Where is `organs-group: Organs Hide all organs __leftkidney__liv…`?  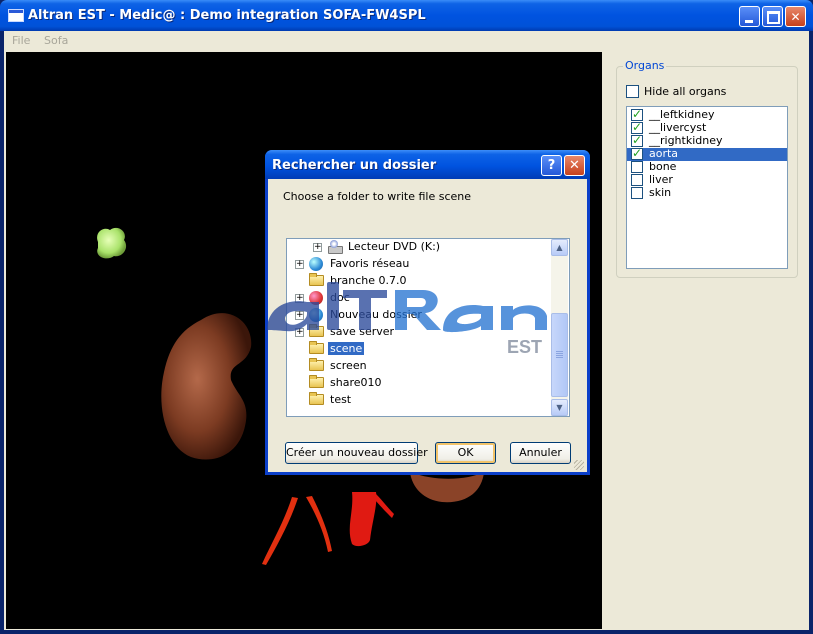 organs-group: Organs Hide all organs __leftkidney__liv… is located at coordinates (707, 168).